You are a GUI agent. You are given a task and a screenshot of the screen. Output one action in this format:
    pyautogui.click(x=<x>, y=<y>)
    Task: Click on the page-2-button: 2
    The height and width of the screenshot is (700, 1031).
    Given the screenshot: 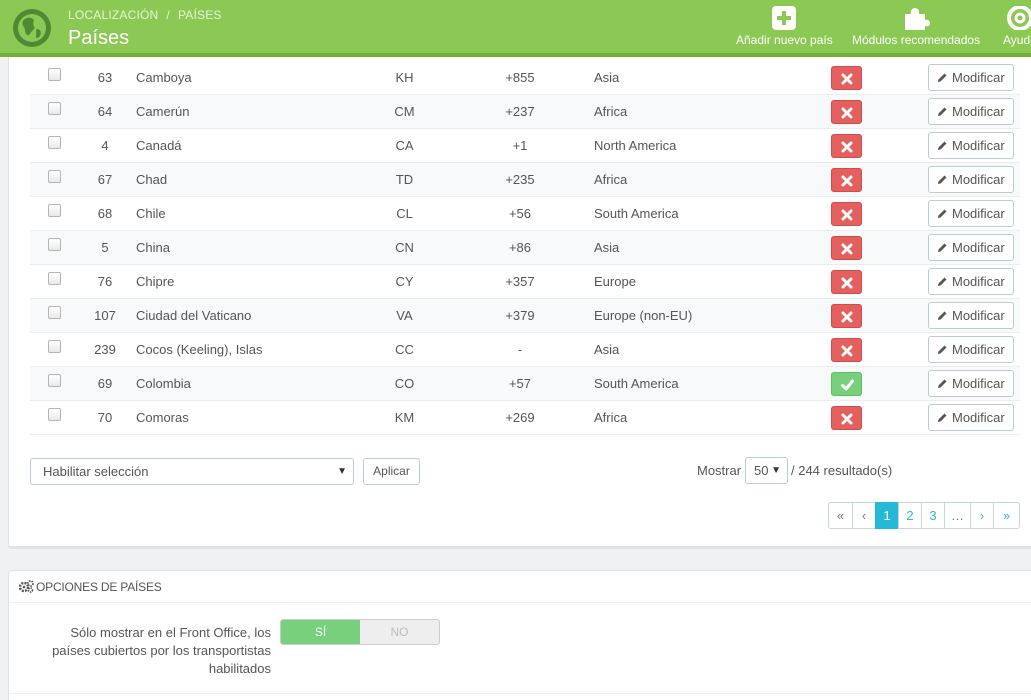 What is the action you would take?
    pyautogui.click(x=910, y=515)
    